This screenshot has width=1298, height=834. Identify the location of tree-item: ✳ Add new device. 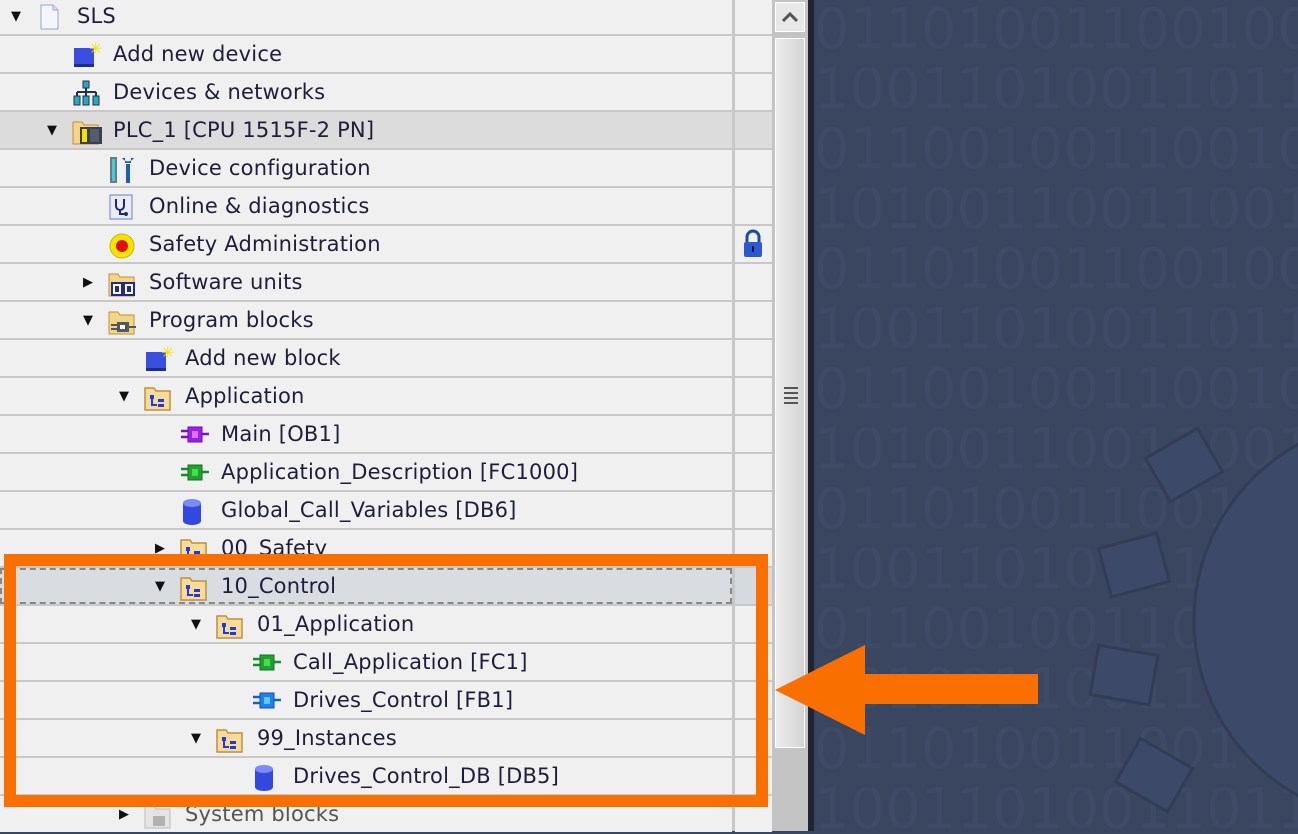
(386, 54).